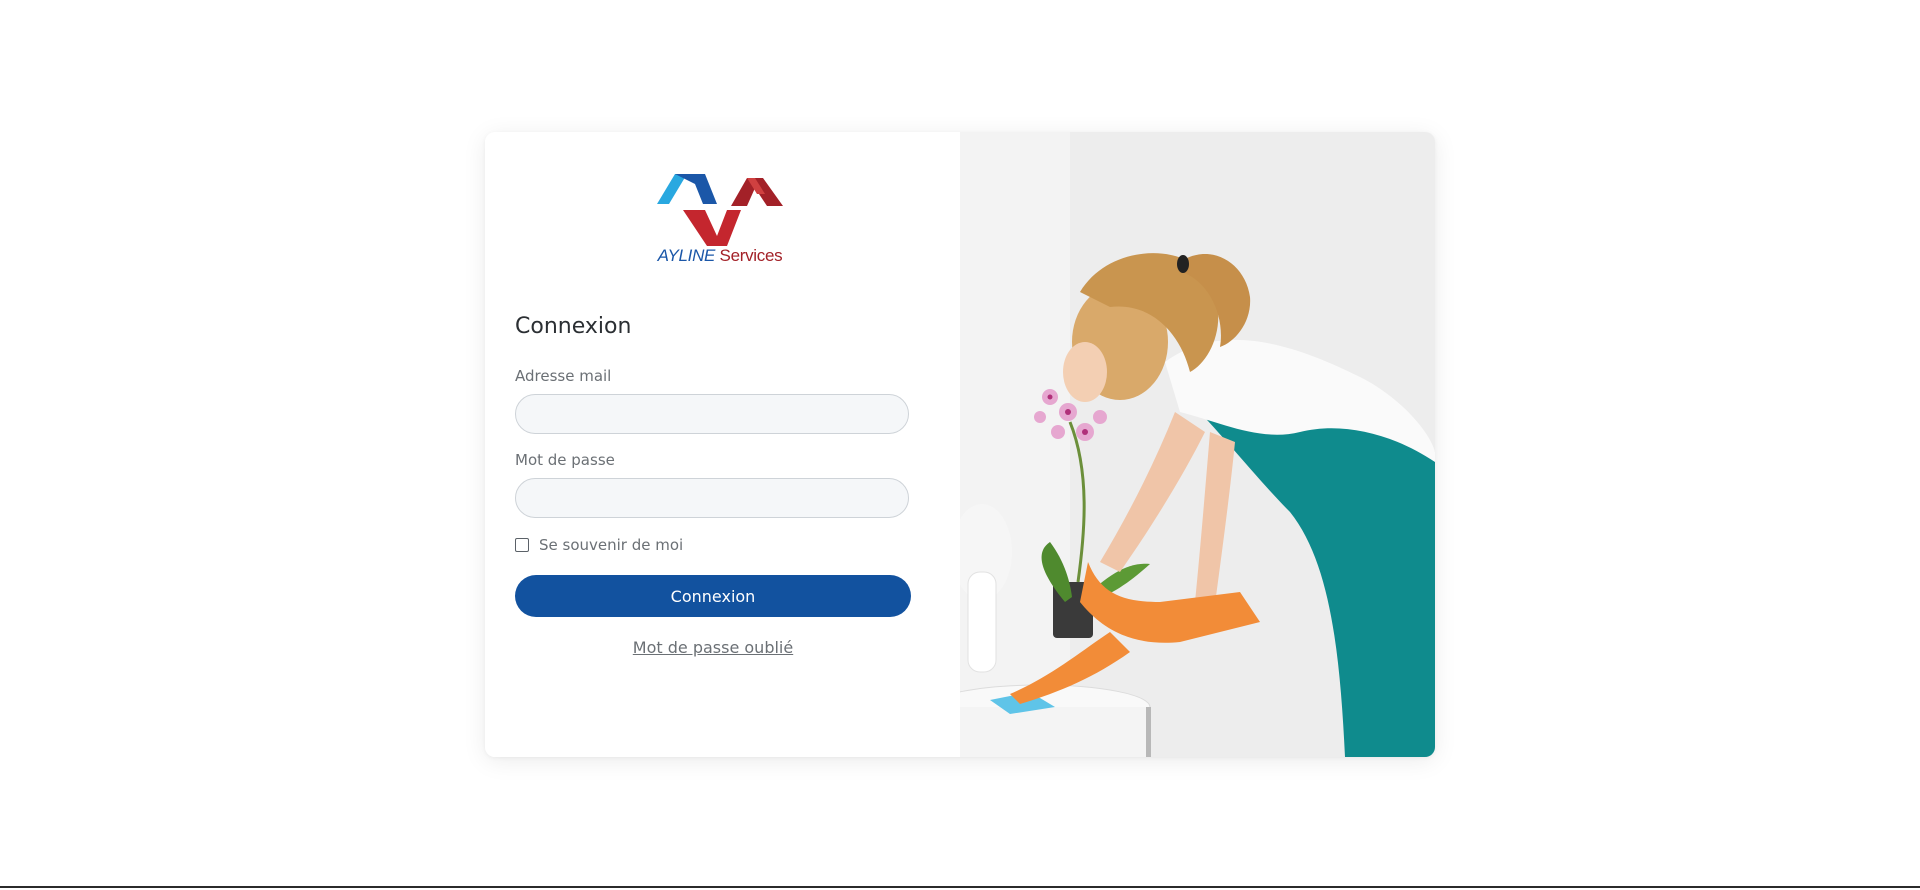 The width and height of the screenshot is (1920, 890). I want to click on logo-services-text: Services, so click(751, 255).